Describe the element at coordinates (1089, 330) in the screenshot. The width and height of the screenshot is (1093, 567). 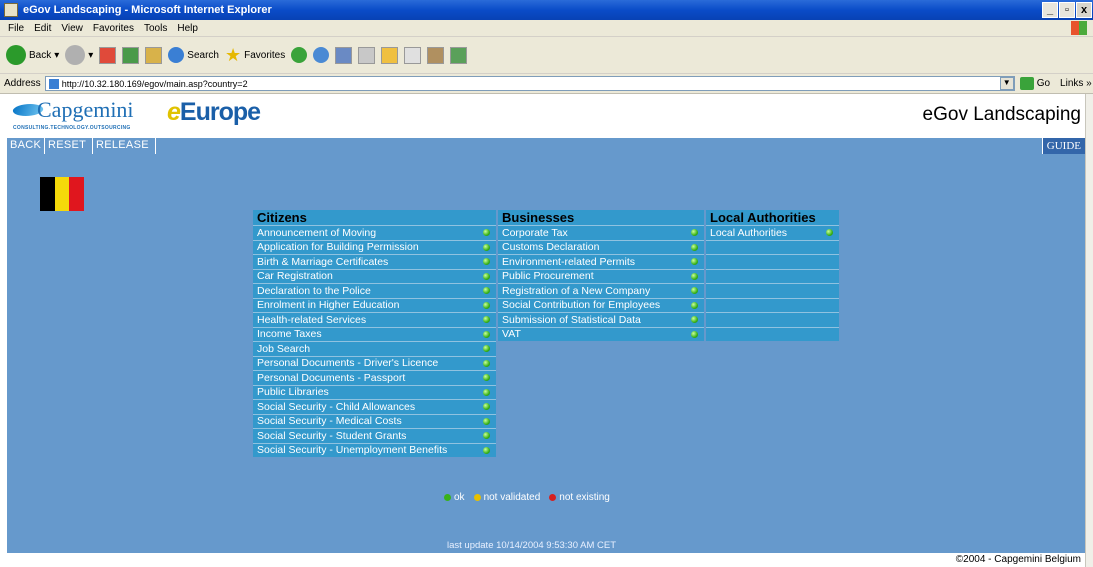
I see `vertical-scrollbar` at that location.